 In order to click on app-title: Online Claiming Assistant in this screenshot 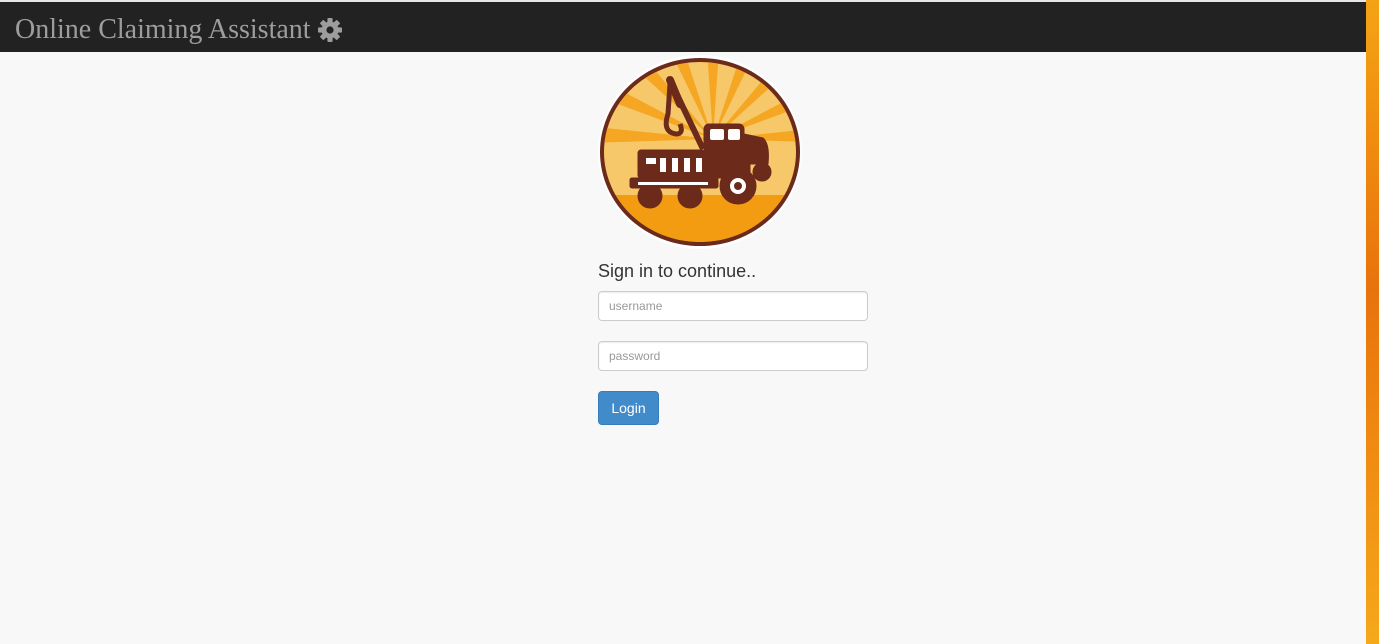, I will do `click(163, 29)`.